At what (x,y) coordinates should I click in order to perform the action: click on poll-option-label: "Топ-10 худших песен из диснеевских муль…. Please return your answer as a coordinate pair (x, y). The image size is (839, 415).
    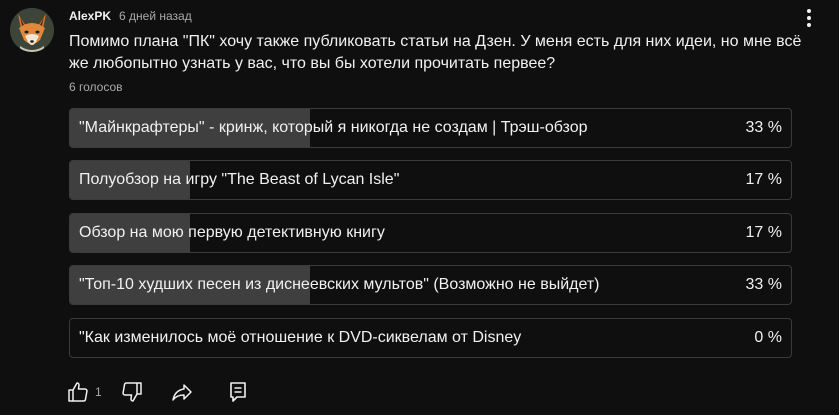
    Looking at the image, I should click on (339, 285).